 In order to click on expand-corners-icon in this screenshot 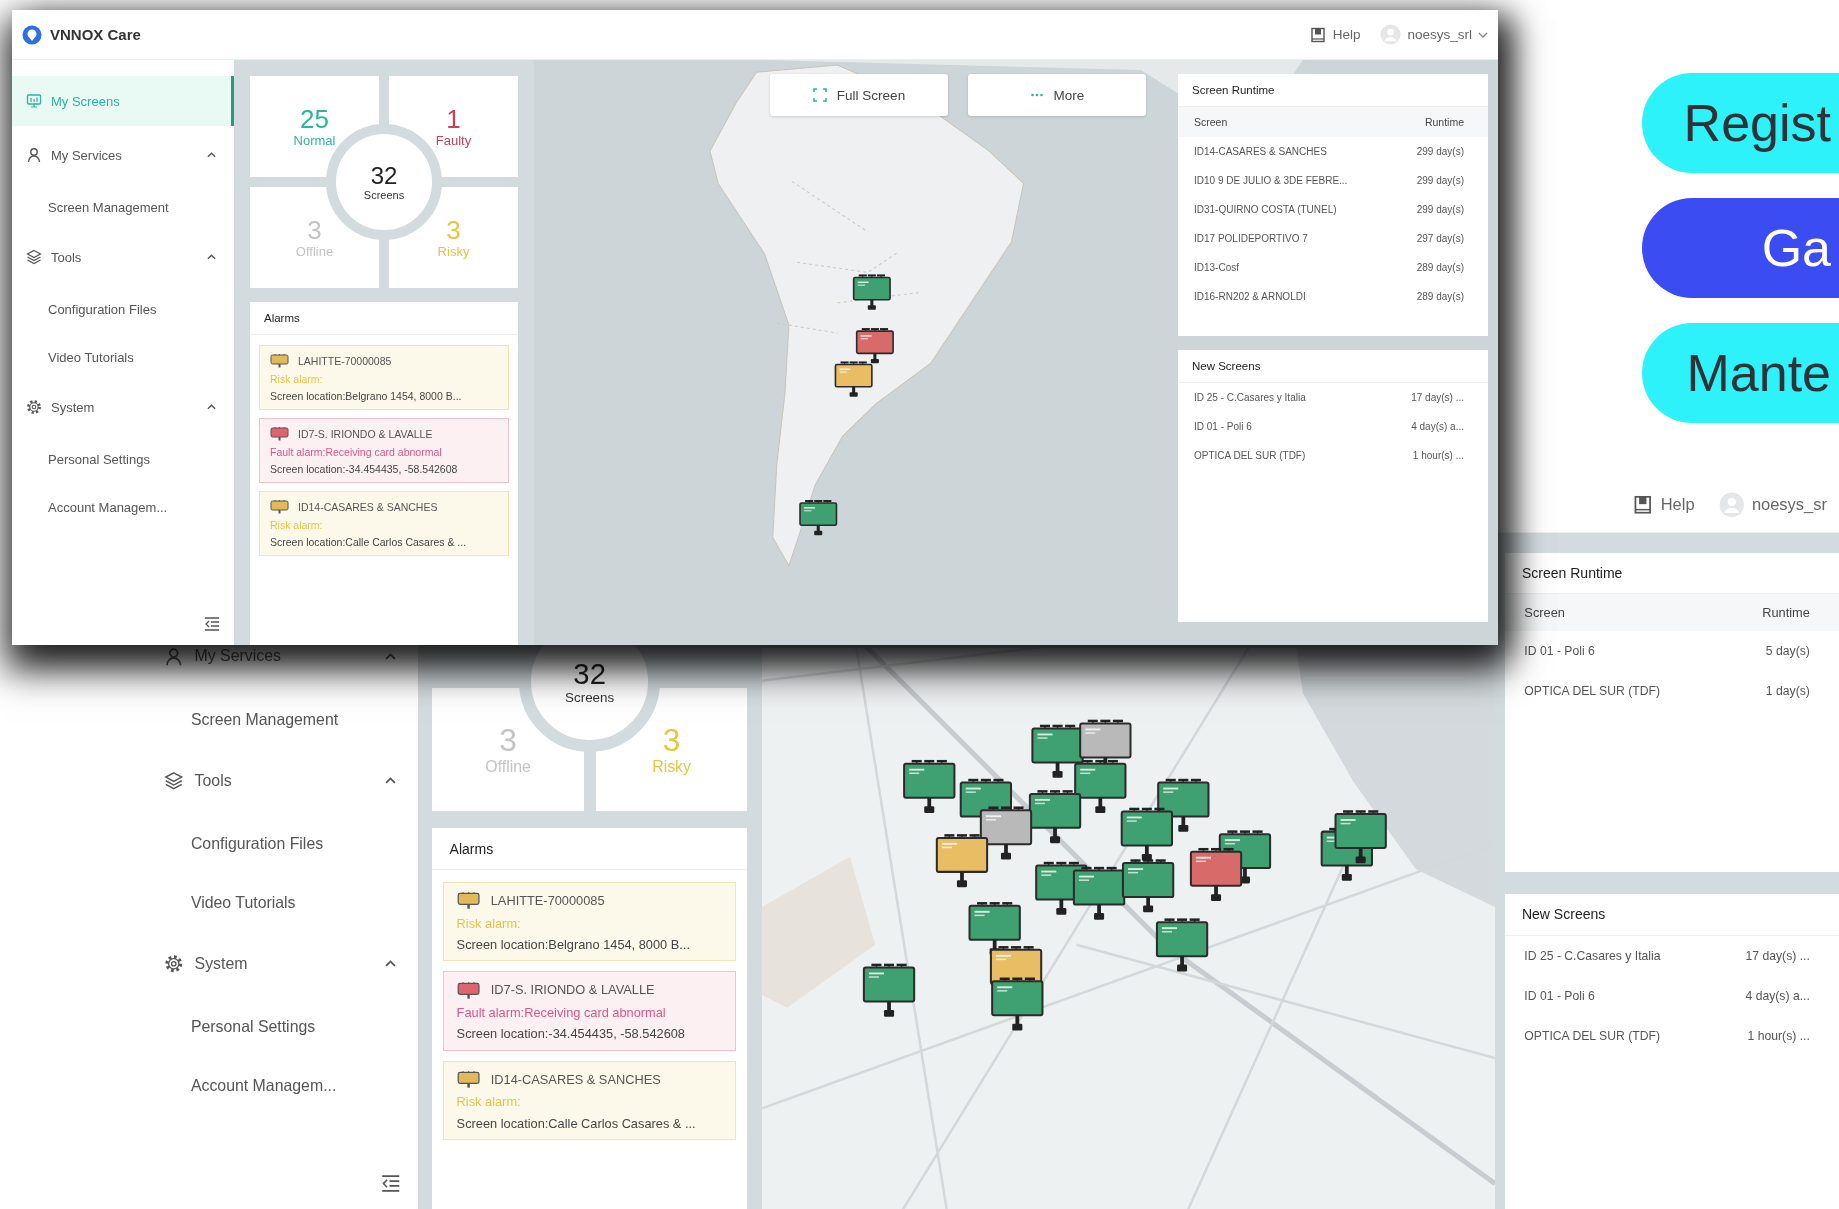, I will do `click(819, 95)`.